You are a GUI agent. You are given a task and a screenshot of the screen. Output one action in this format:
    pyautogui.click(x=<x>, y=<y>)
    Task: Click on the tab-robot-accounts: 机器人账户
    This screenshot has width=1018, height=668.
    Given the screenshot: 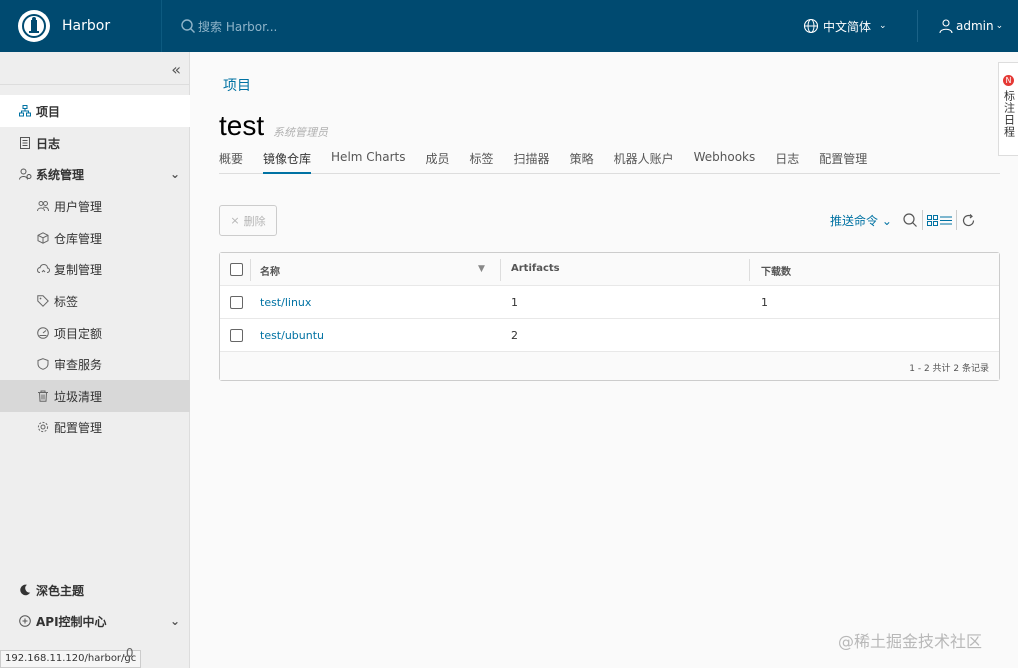 What is the action you would take?
    pyautogui.click(x=644, y=162)
    